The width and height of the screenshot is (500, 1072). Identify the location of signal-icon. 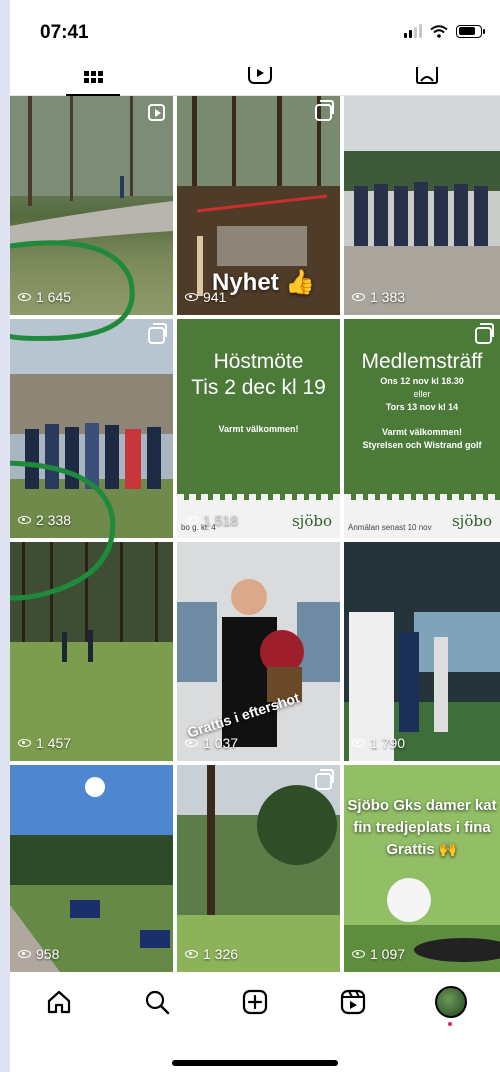
(413, 31).